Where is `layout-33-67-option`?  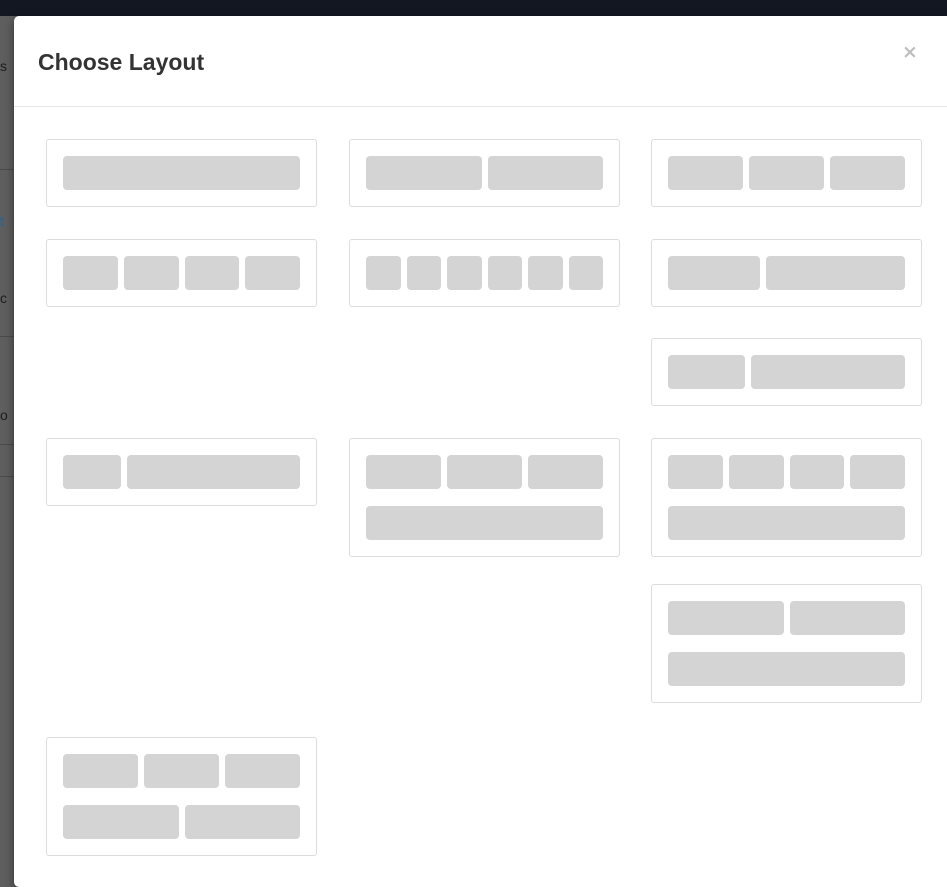
layout-33-67-option is located at coordinates (786, 372).